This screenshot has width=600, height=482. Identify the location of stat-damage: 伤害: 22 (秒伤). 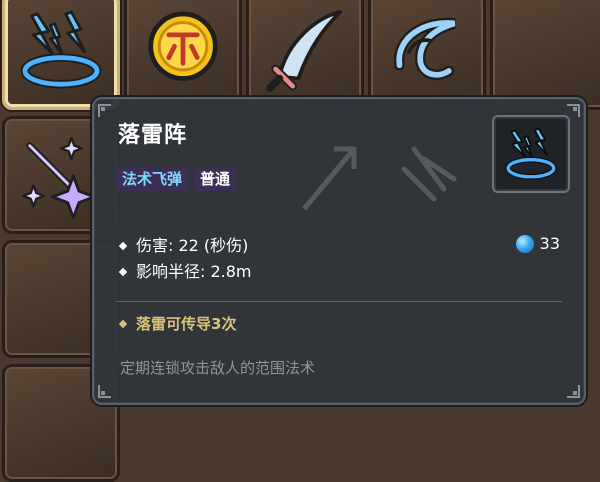
(185, 246).